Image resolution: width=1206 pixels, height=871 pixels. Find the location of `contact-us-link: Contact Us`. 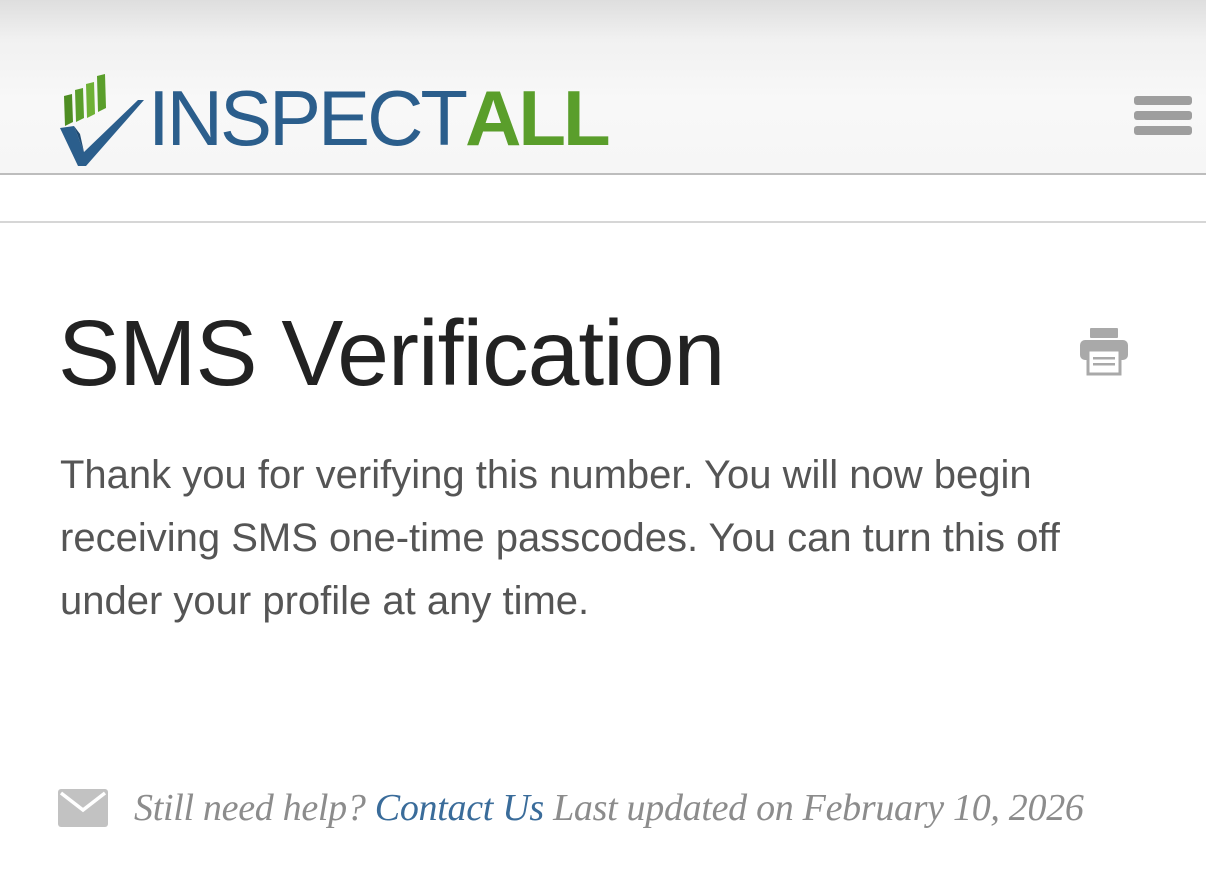

contact-us-link: Contact Us is located at coordinates (459, 808).